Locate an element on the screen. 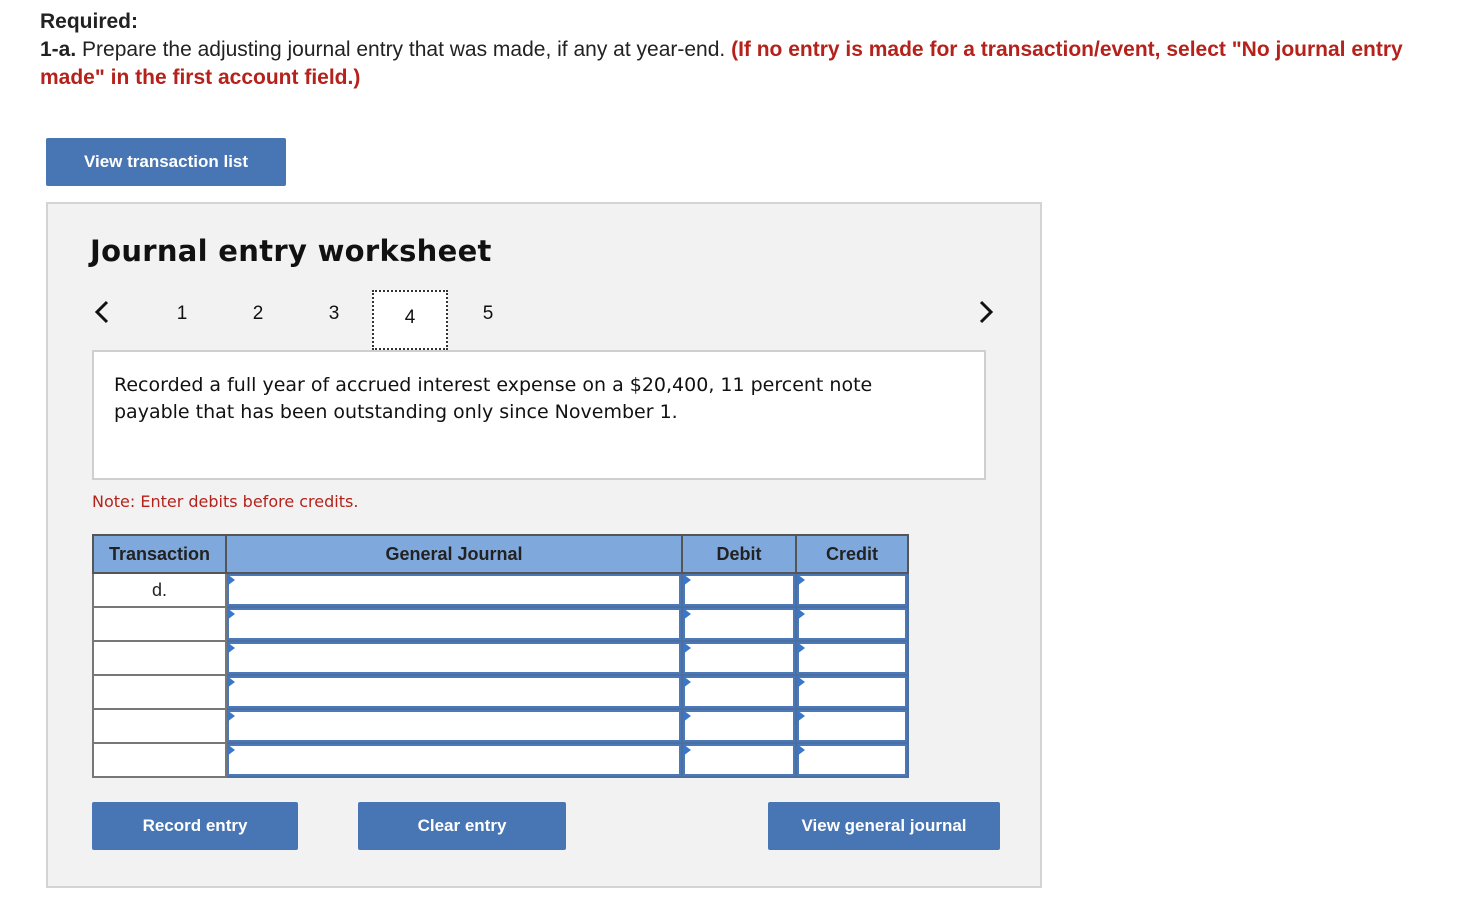 The height and width of the screenshot is (922, 1484). part-number: 1-a. is located at coordinates (58, 49).